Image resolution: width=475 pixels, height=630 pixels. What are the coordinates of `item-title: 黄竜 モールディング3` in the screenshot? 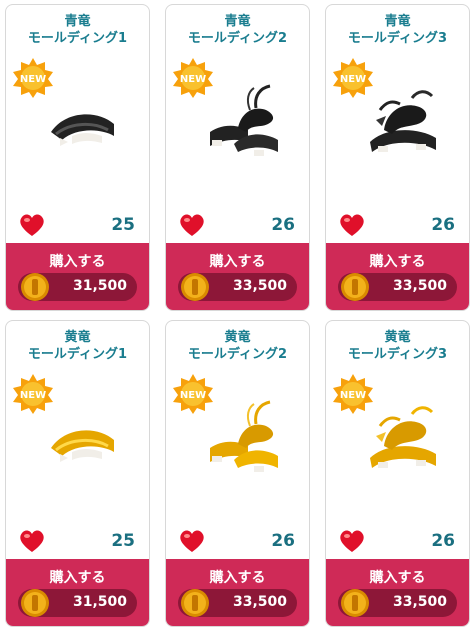 It's located at (397, 346).